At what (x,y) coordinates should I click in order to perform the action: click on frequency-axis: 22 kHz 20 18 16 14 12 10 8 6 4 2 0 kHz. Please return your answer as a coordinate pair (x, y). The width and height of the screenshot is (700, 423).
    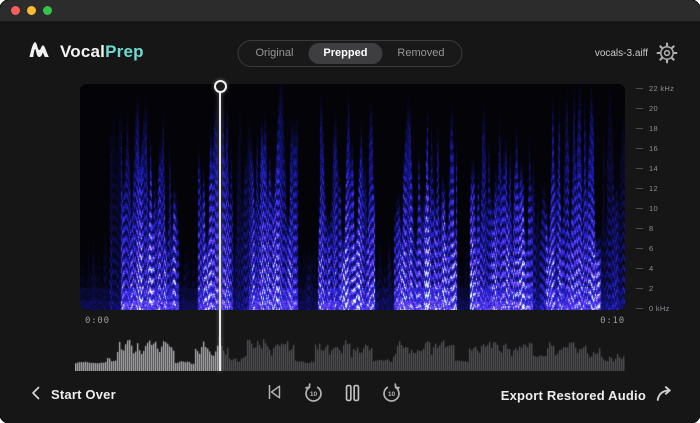
    Looking at the image, I should click on (667, 201).